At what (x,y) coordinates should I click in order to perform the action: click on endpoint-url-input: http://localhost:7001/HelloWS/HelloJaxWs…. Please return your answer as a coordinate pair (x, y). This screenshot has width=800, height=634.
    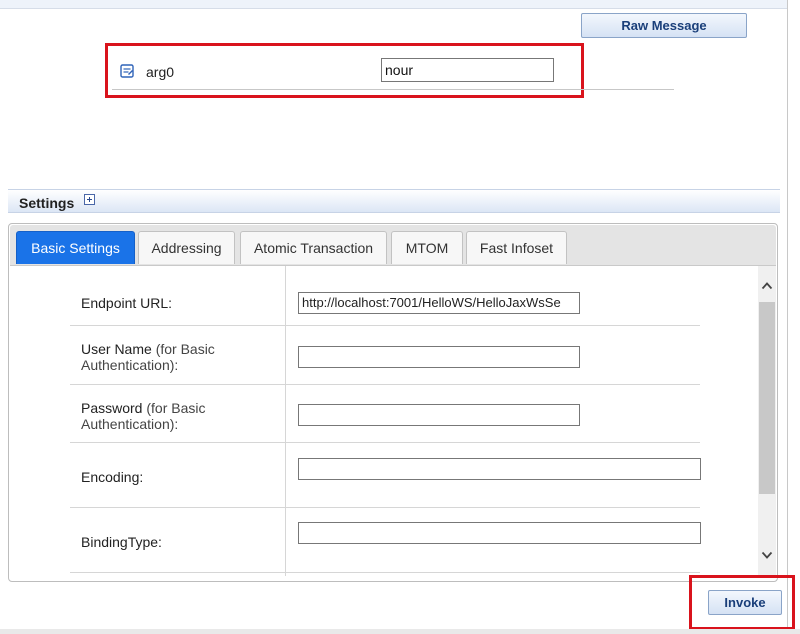
    Looking at the image, I should click on (439, 303).